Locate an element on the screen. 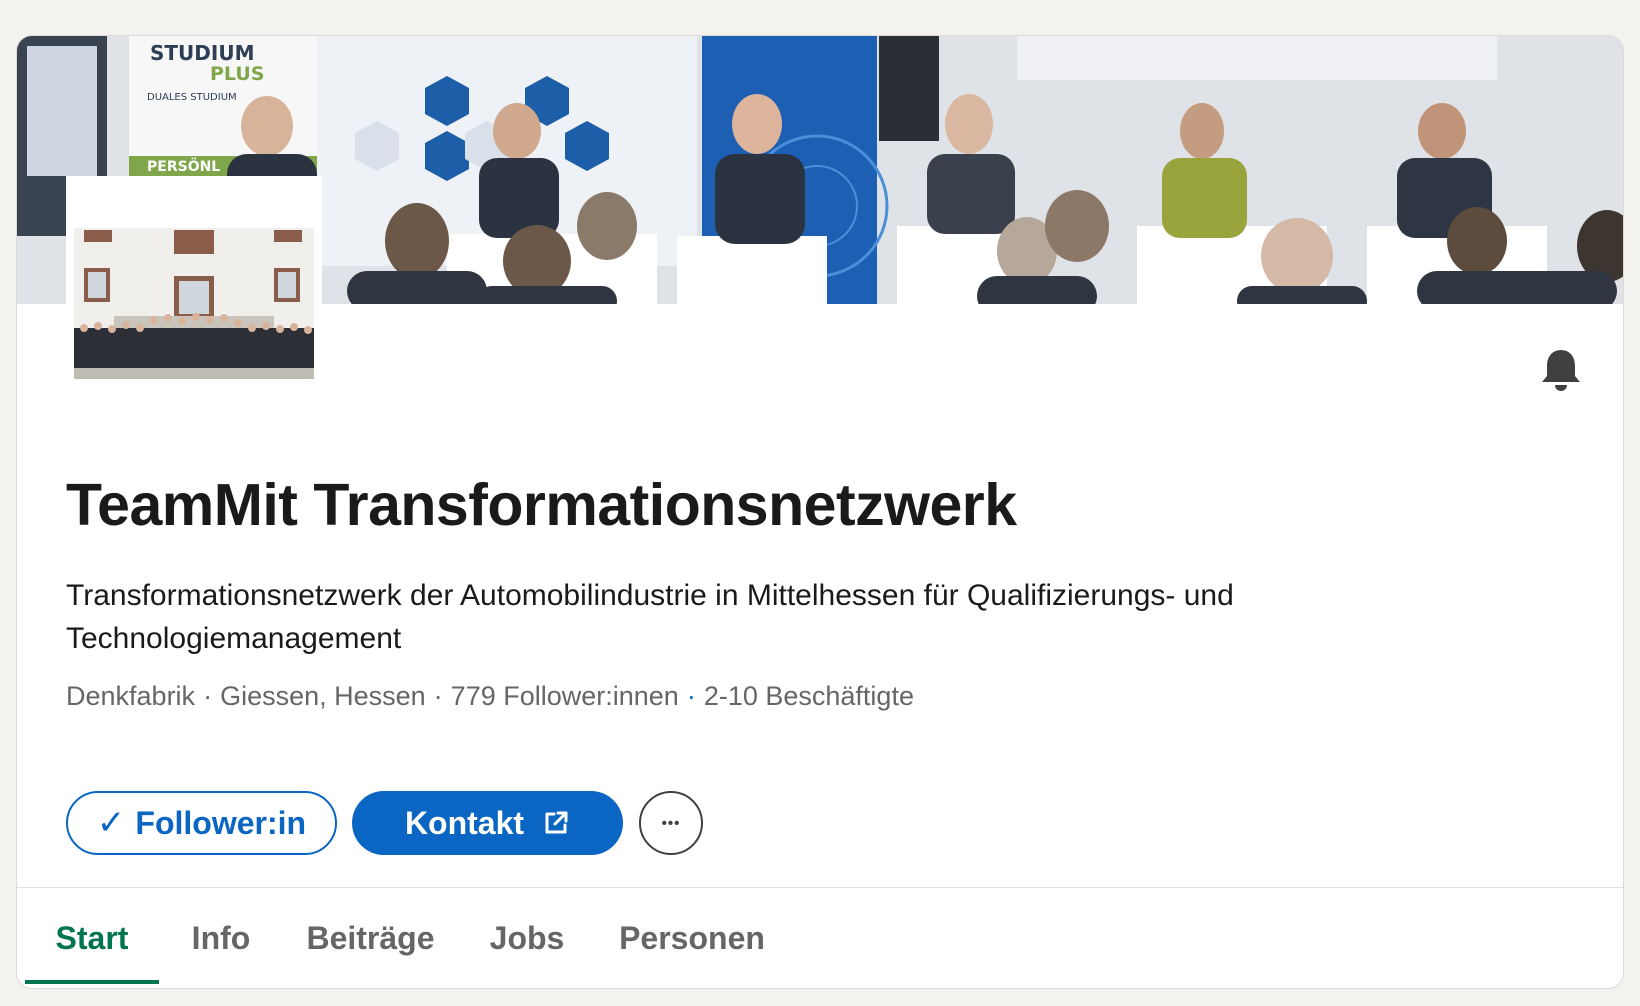 This screenshot has width=1640, height=1006. notification-bell-button is located at coordinates (1561, 369).